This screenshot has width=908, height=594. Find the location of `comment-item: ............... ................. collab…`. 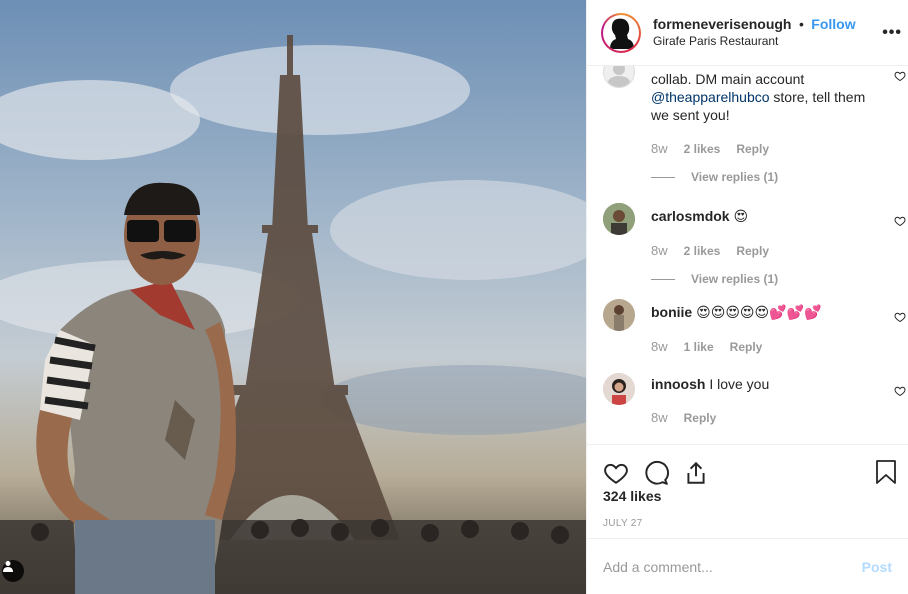

comment-item: ............... ................. collab… is located at coordinates (755, 126).